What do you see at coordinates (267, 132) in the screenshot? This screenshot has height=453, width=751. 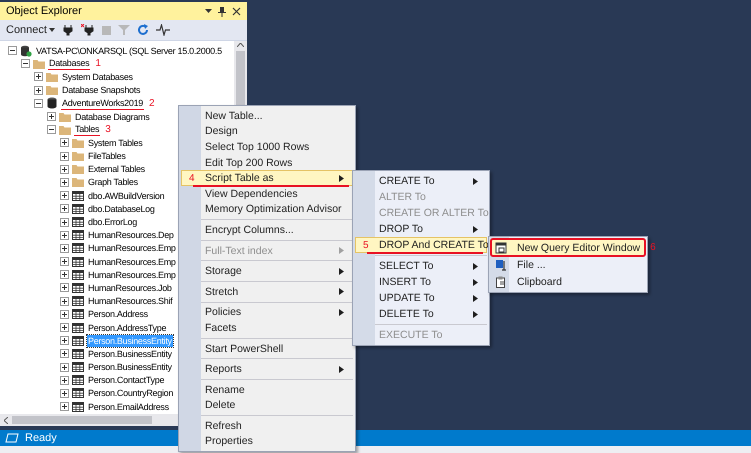 I see `menu-item: Design` at bounding box center [267, 132].